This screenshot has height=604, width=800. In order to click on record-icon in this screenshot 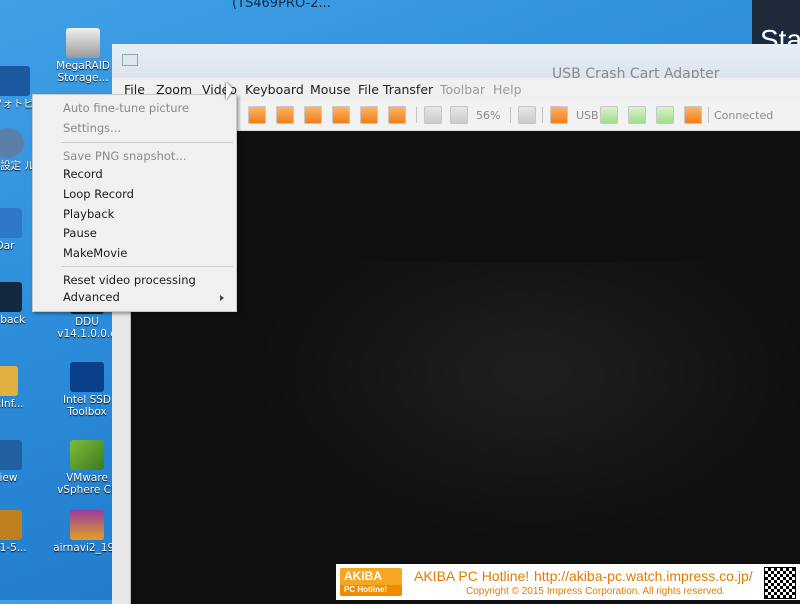, I will do `click(285, 115)`.